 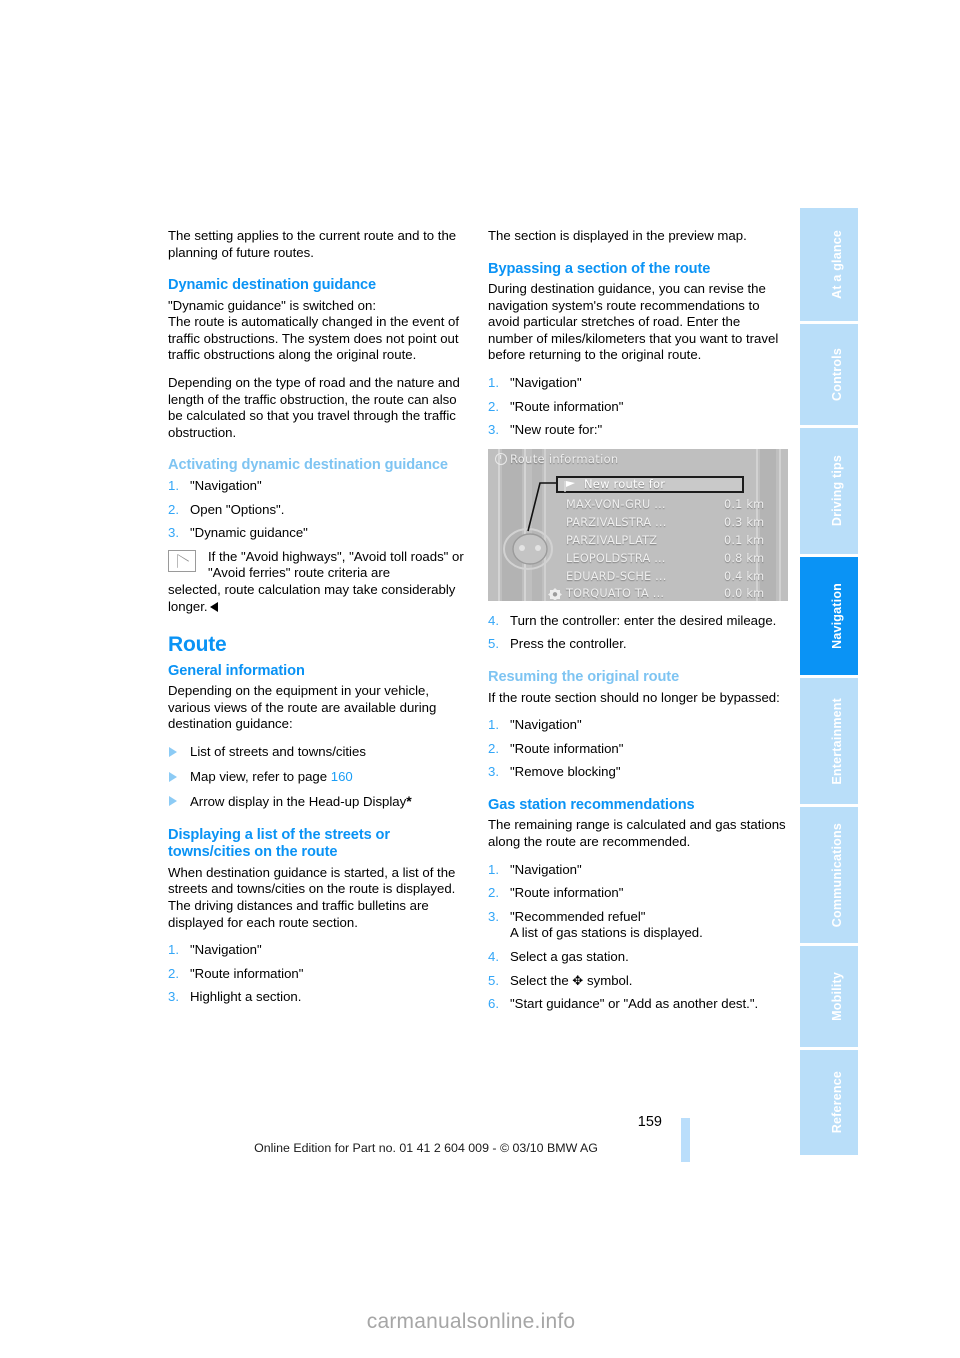 What do you see at coordinates (638, 981) in the screenshot?
I see `list-item: 5. Select the ✥ symbol.` at bounding box center [638, 981].